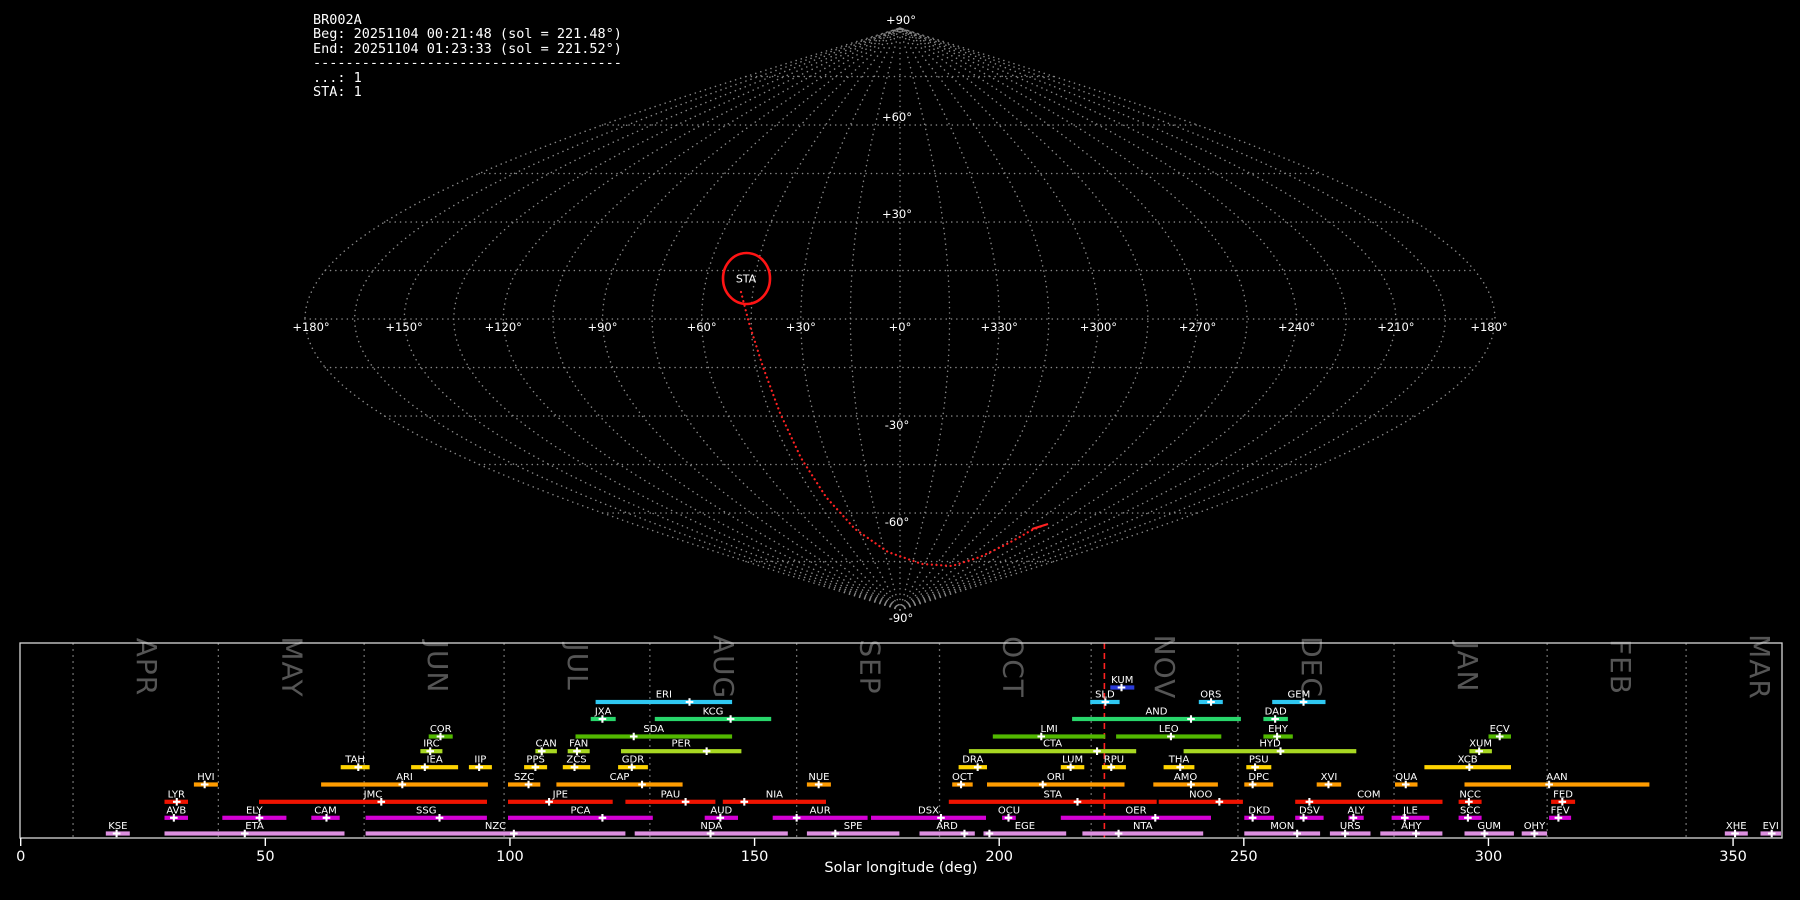 This screenshot has width=1800, height=900. What do you see at coordinates (576, 760) in the screenshot?
I see `shower-label-zcs: ZCS` at bounding box center [576, 760].